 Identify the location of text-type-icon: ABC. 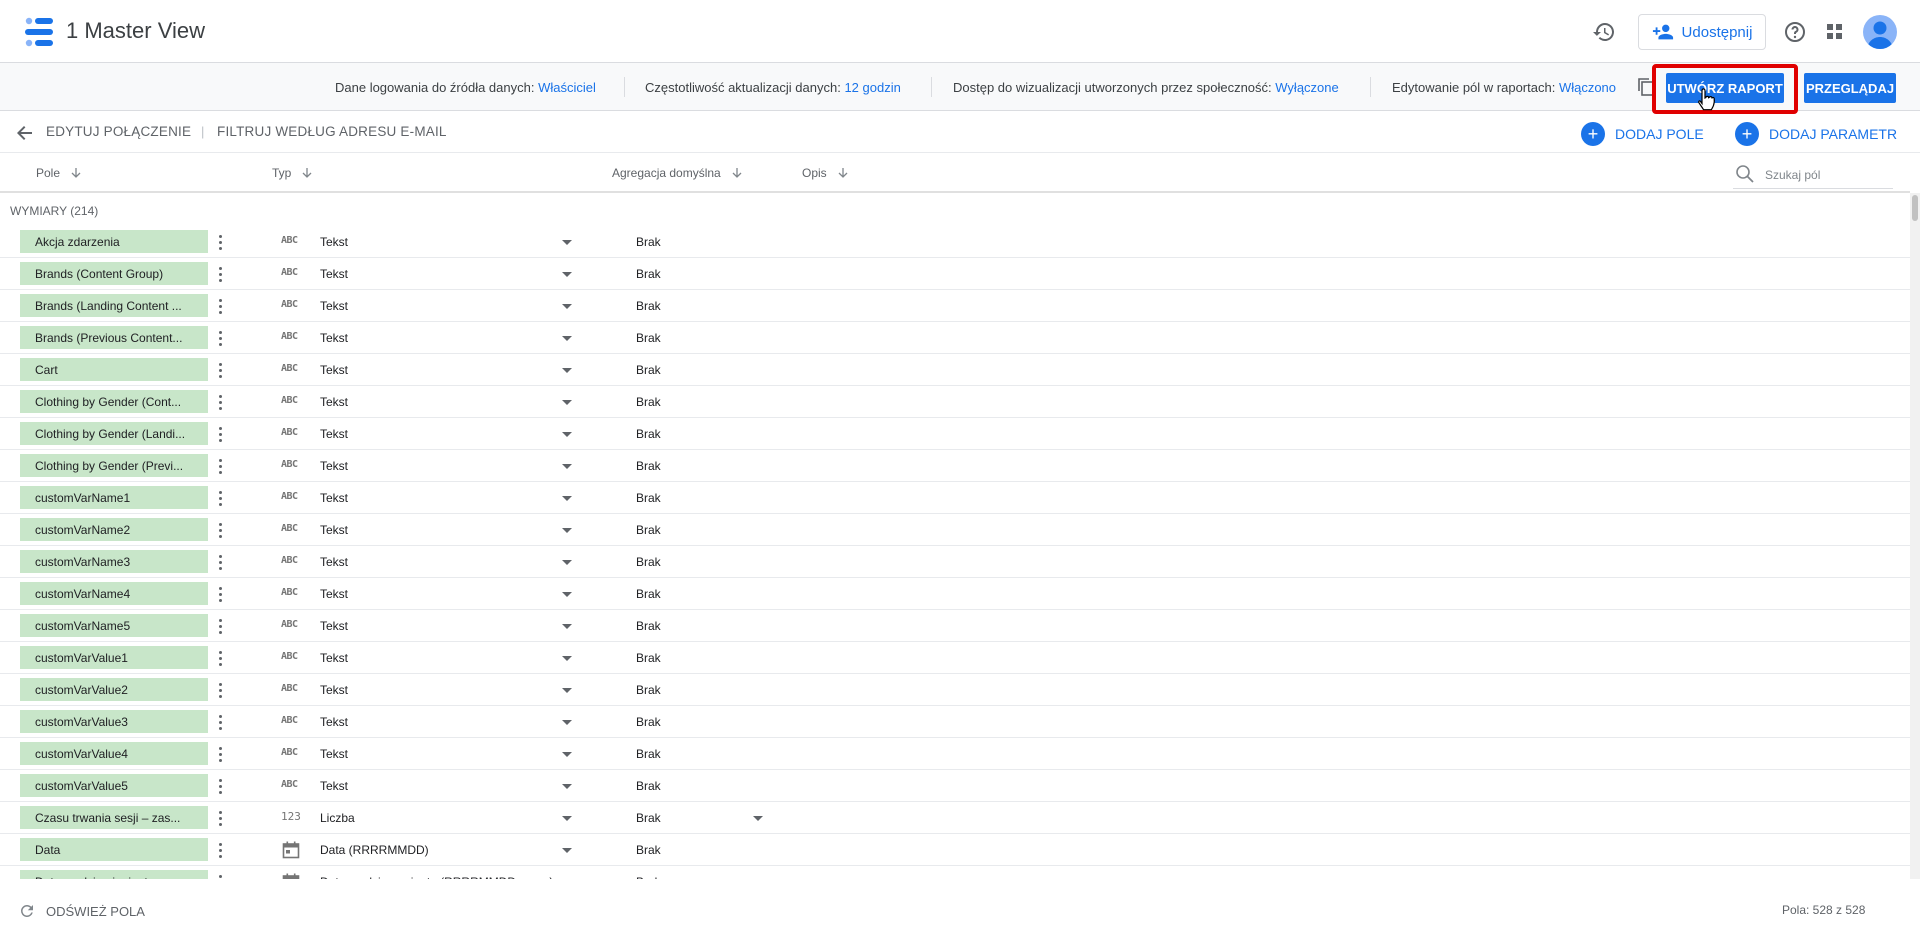
(289, 528).